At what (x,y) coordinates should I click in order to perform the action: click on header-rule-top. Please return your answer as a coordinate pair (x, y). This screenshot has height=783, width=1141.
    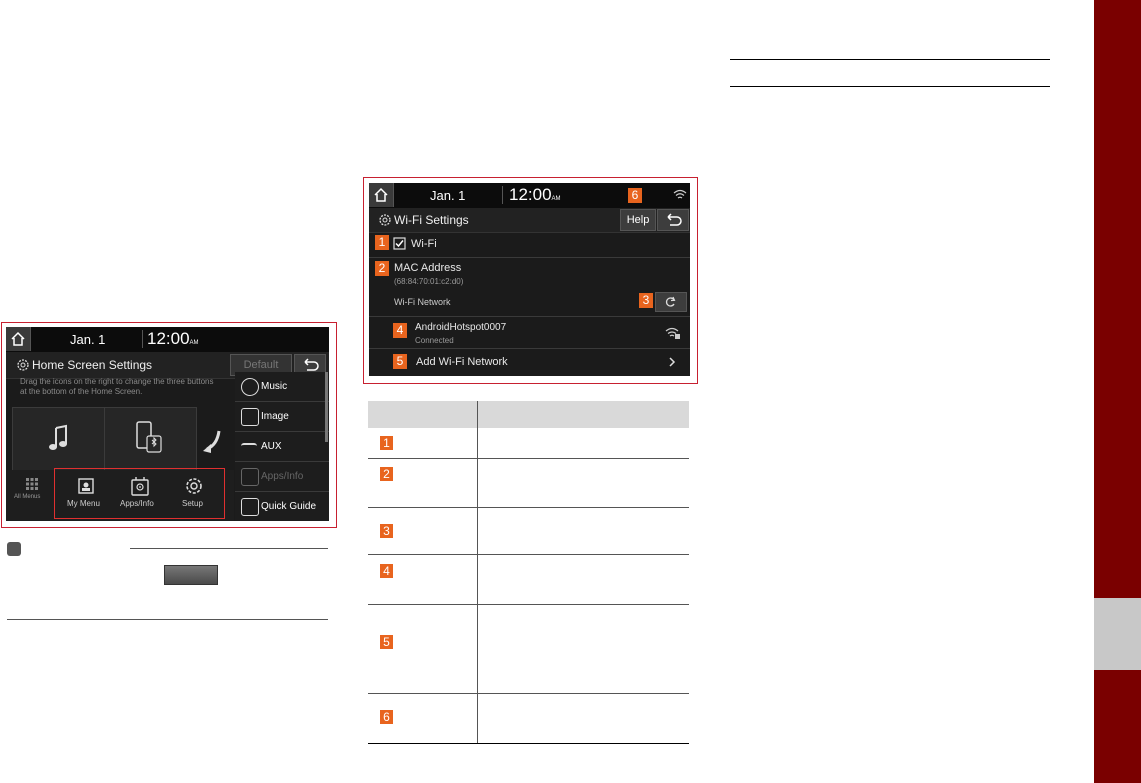
    Looking at the image, I should click on (890, 59).